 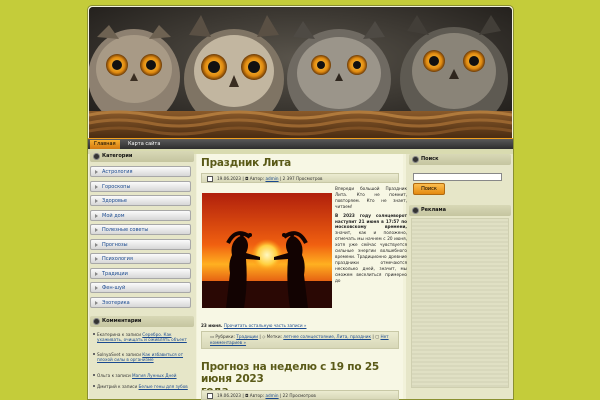 What do you see at coordinates (142, 321) in the screenshot?
I see `comments-widget-title: Комментарии` at bounding box center [142, 321].